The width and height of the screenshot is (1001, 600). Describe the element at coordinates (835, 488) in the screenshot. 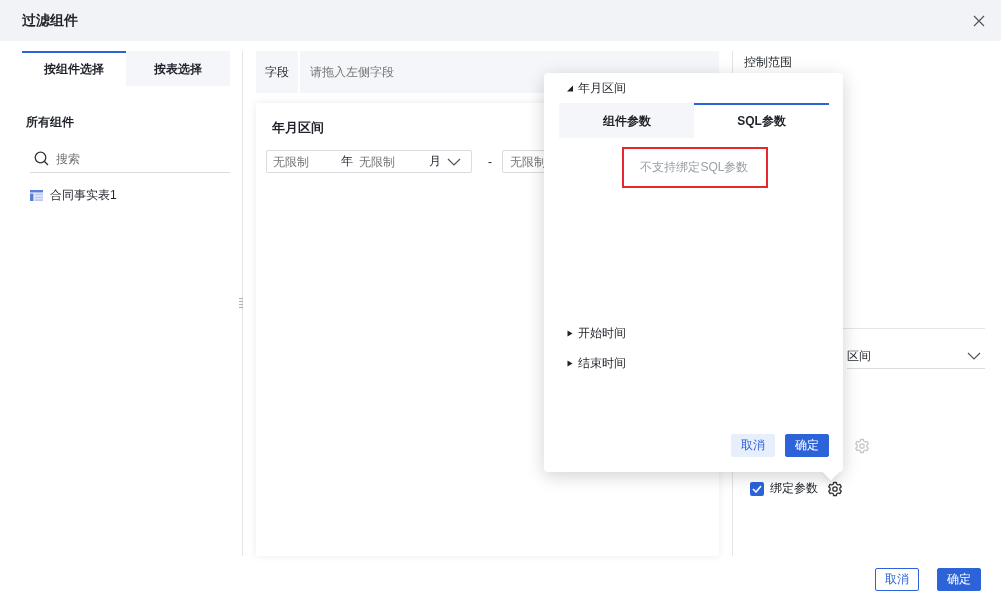

I see `settings-icon` at that location.